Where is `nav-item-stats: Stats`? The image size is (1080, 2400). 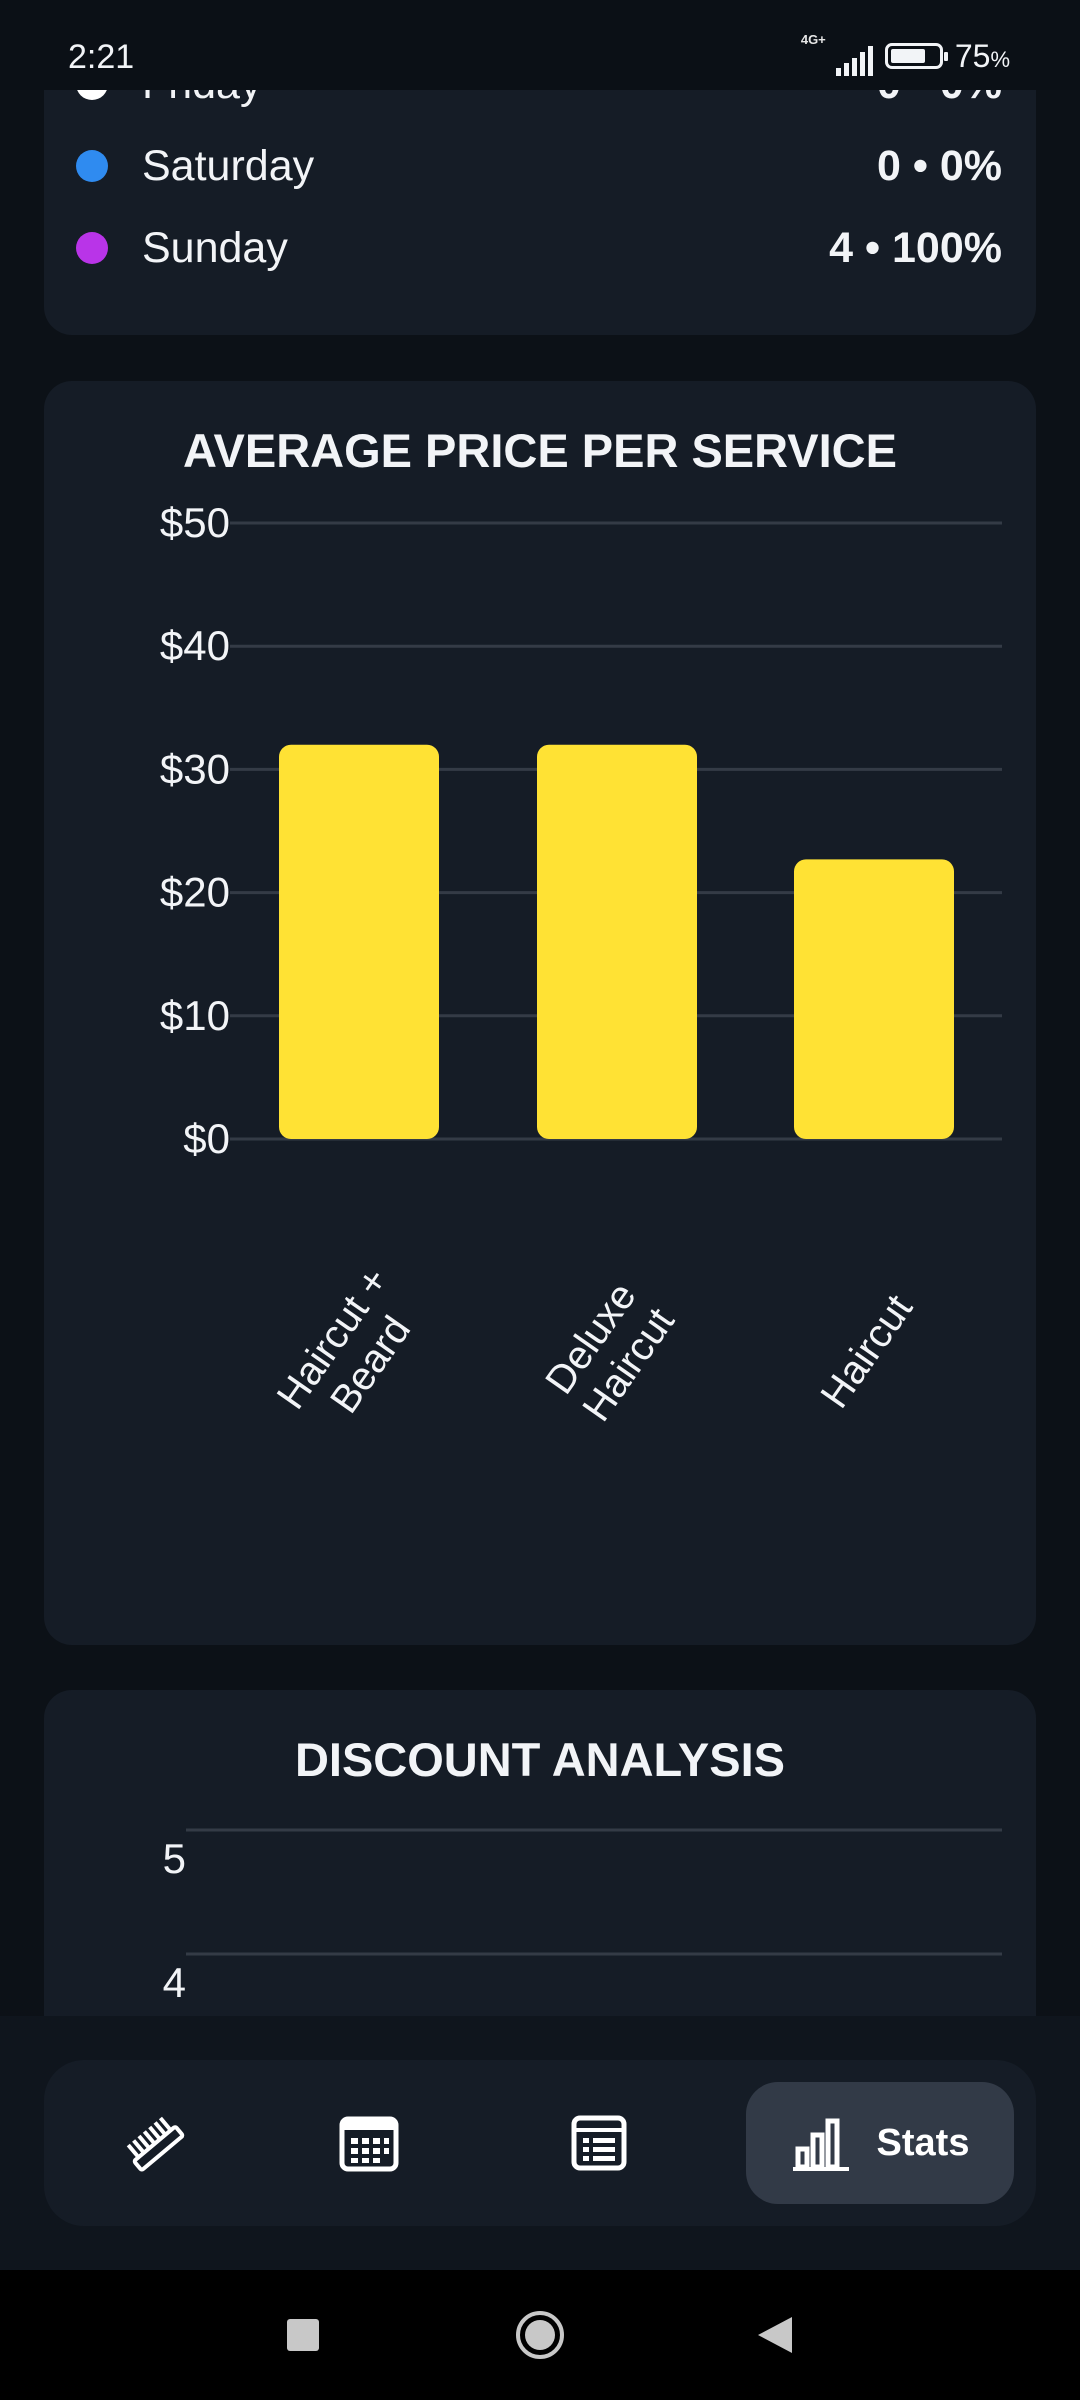
nav-item-stats: Stats is located at coordinates (880, 2143).